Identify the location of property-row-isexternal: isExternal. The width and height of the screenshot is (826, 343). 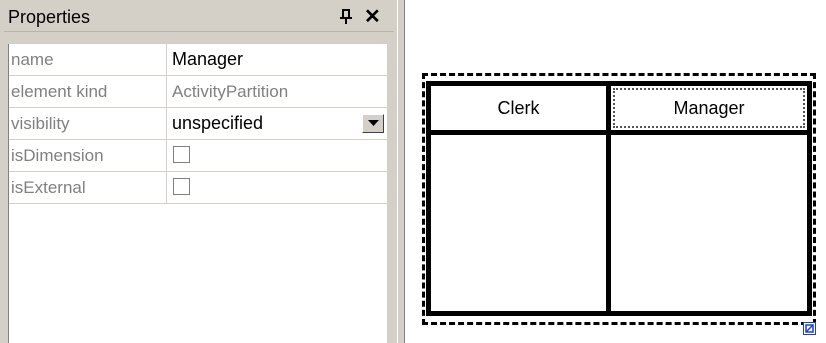
(198, 188).